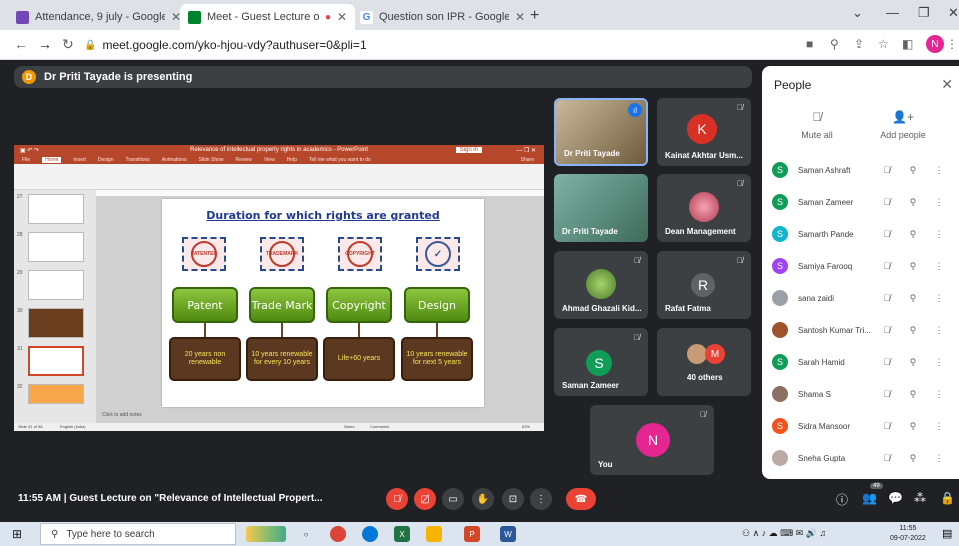 The height and width of the screenshot is (546, 959). Describe the element at coordinates (601, 208) in the screenshot. I see `participant-tile: Dr Priti Tayade` at that location.